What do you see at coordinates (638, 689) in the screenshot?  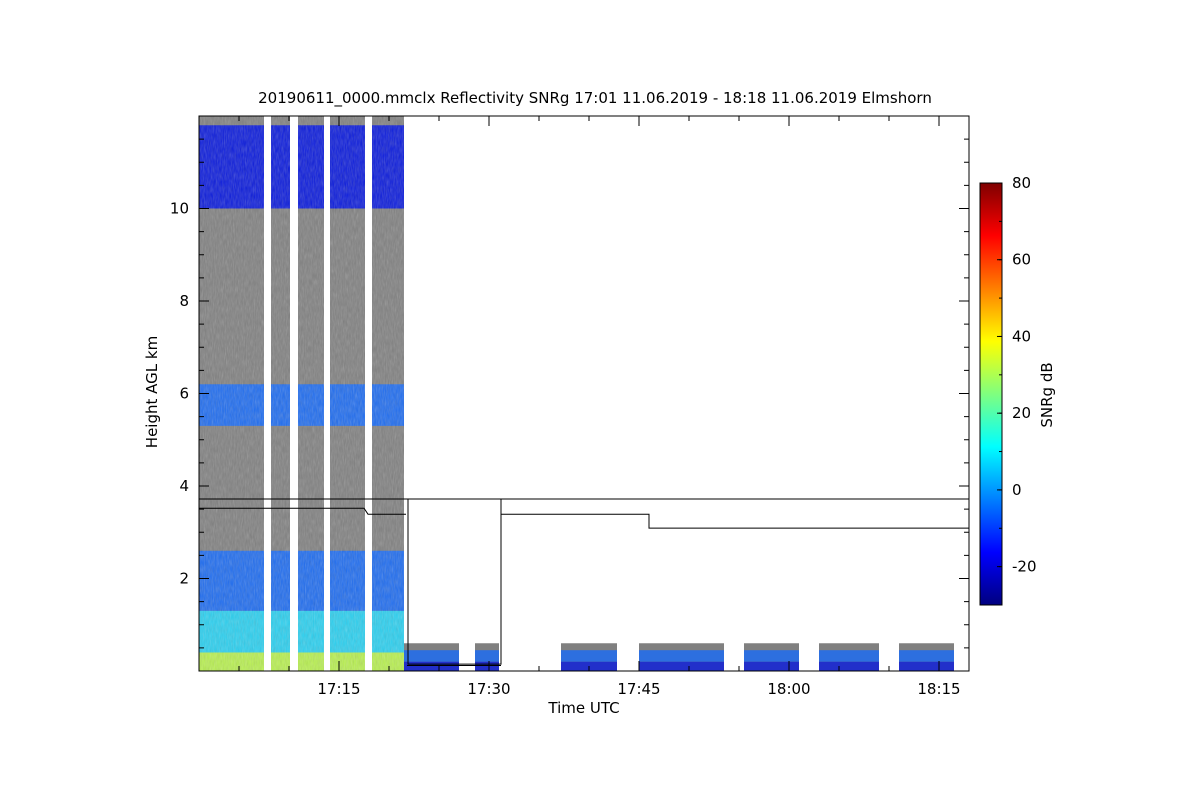 I see `x-tick-label: 17:45` at bounding box center [638, 689].